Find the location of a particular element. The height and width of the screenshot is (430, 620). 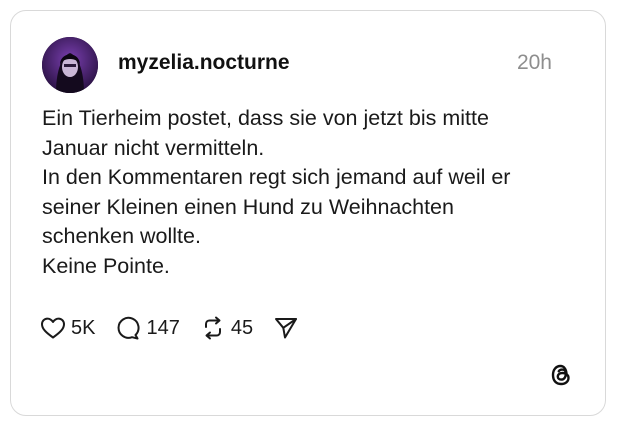

post-text-line: Januar nicht vermitteln. is located at coordinates (153, 147).